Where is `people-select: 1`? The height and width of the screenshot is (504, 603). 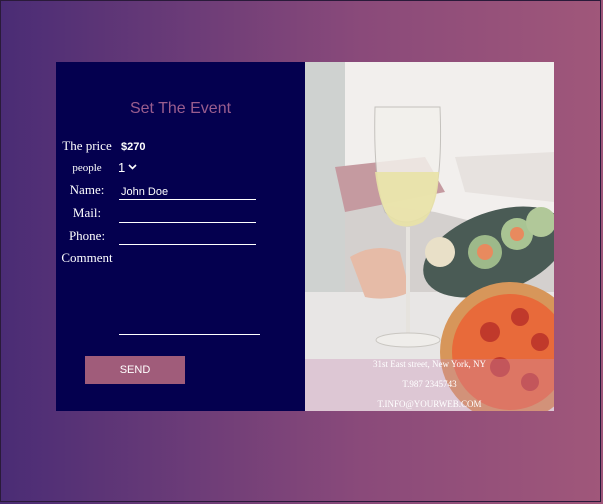 people-select: 1 is located at coordinates (127, 167).